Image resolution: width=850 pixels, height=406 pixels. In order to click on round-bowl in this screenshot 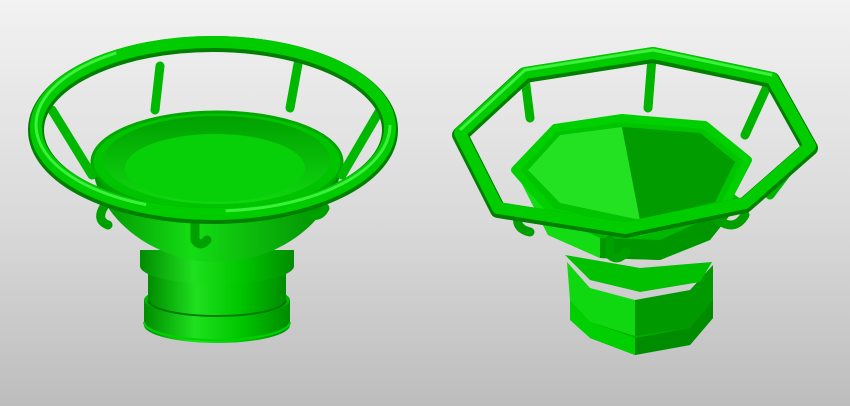, I will do `click(217, 186)`.